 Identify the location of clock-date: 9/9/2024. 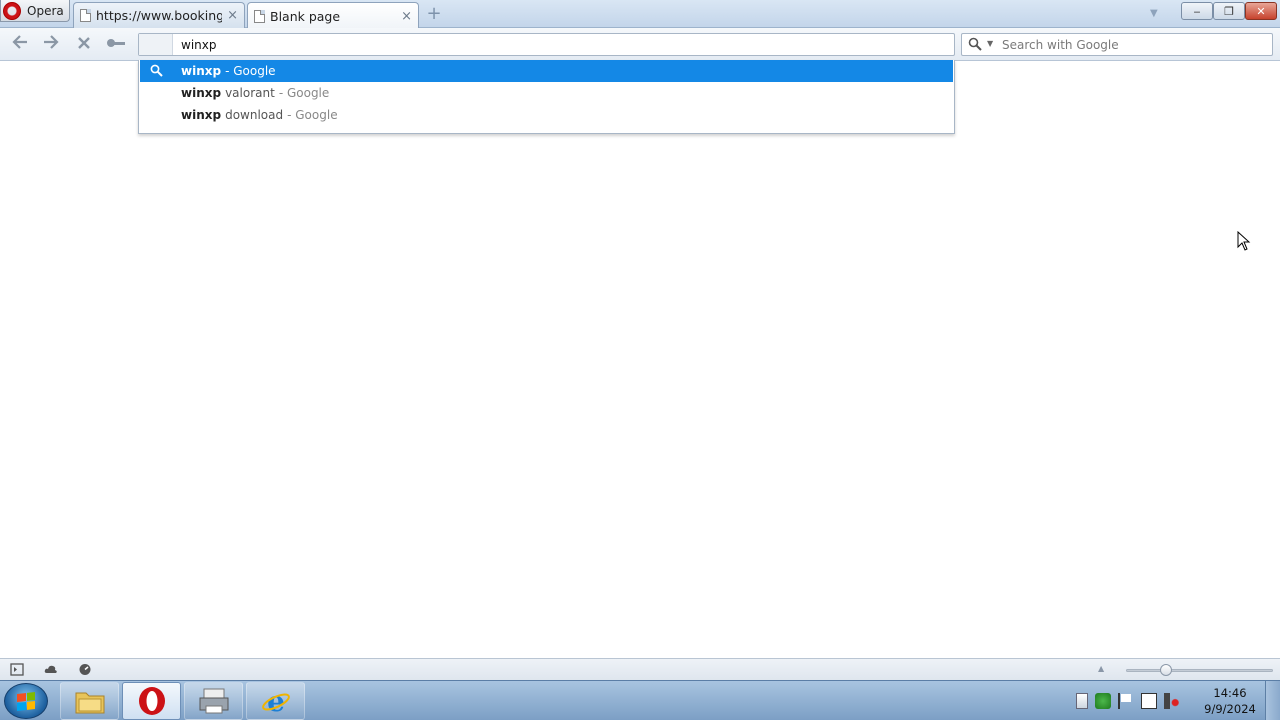
(1230, 709).